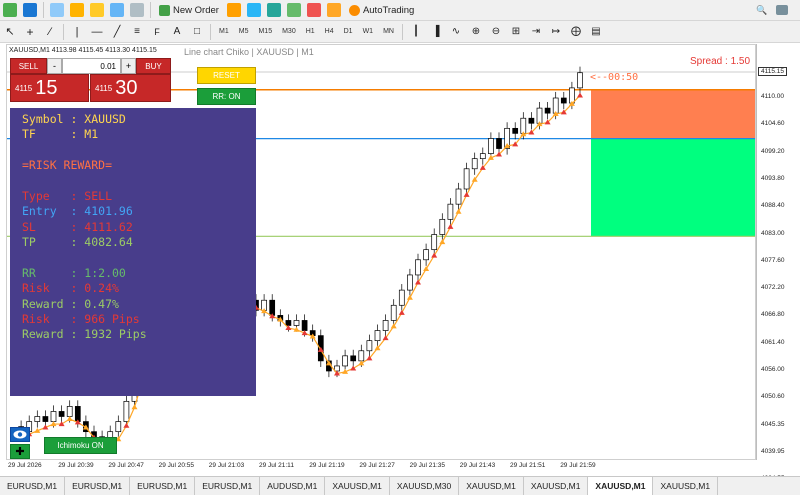 The width and height of the screenshot is (800, 495). What do you see at coordinates (57, 10) in the screenshot?
I see `market-watch-icon` at bounding box center [57, 10].